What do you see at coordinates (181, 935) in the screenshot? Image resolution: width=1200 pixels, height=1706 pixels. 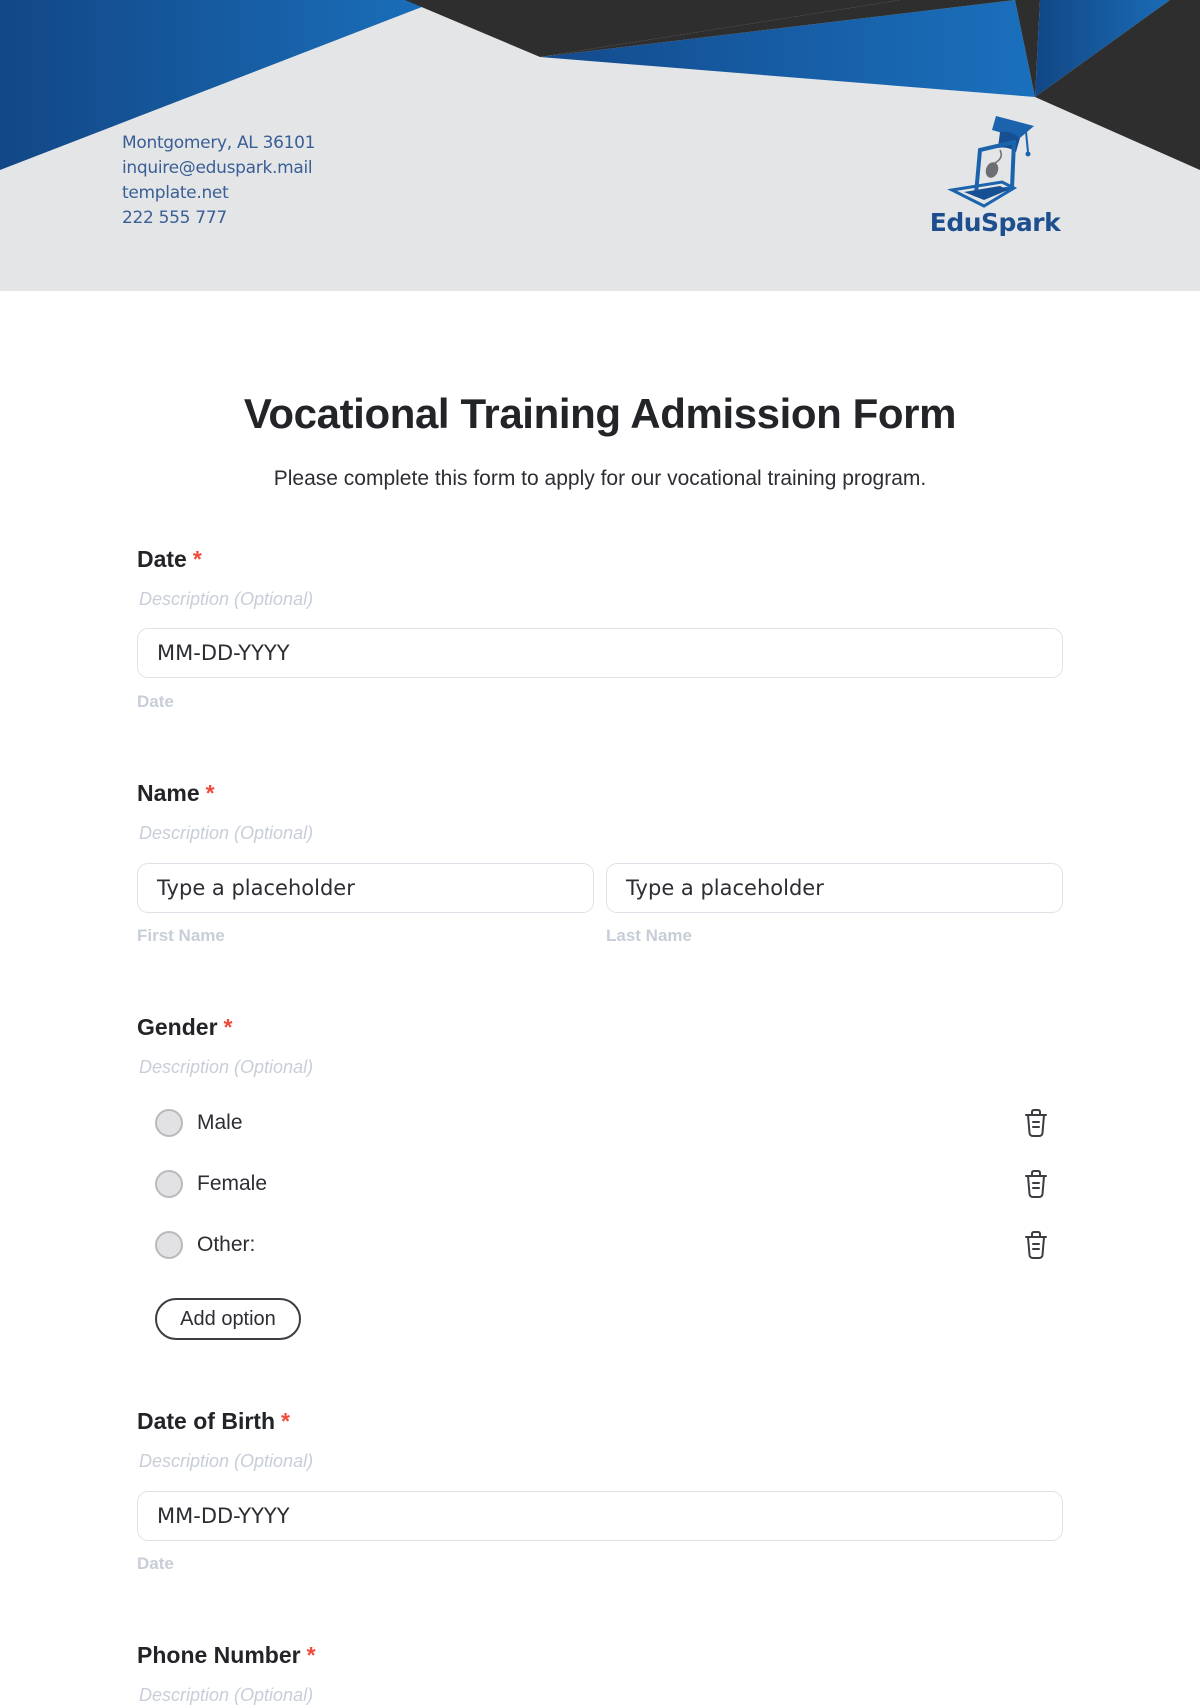 I see `first-name-sublabel: First Name` at bounding box center [181, 935].